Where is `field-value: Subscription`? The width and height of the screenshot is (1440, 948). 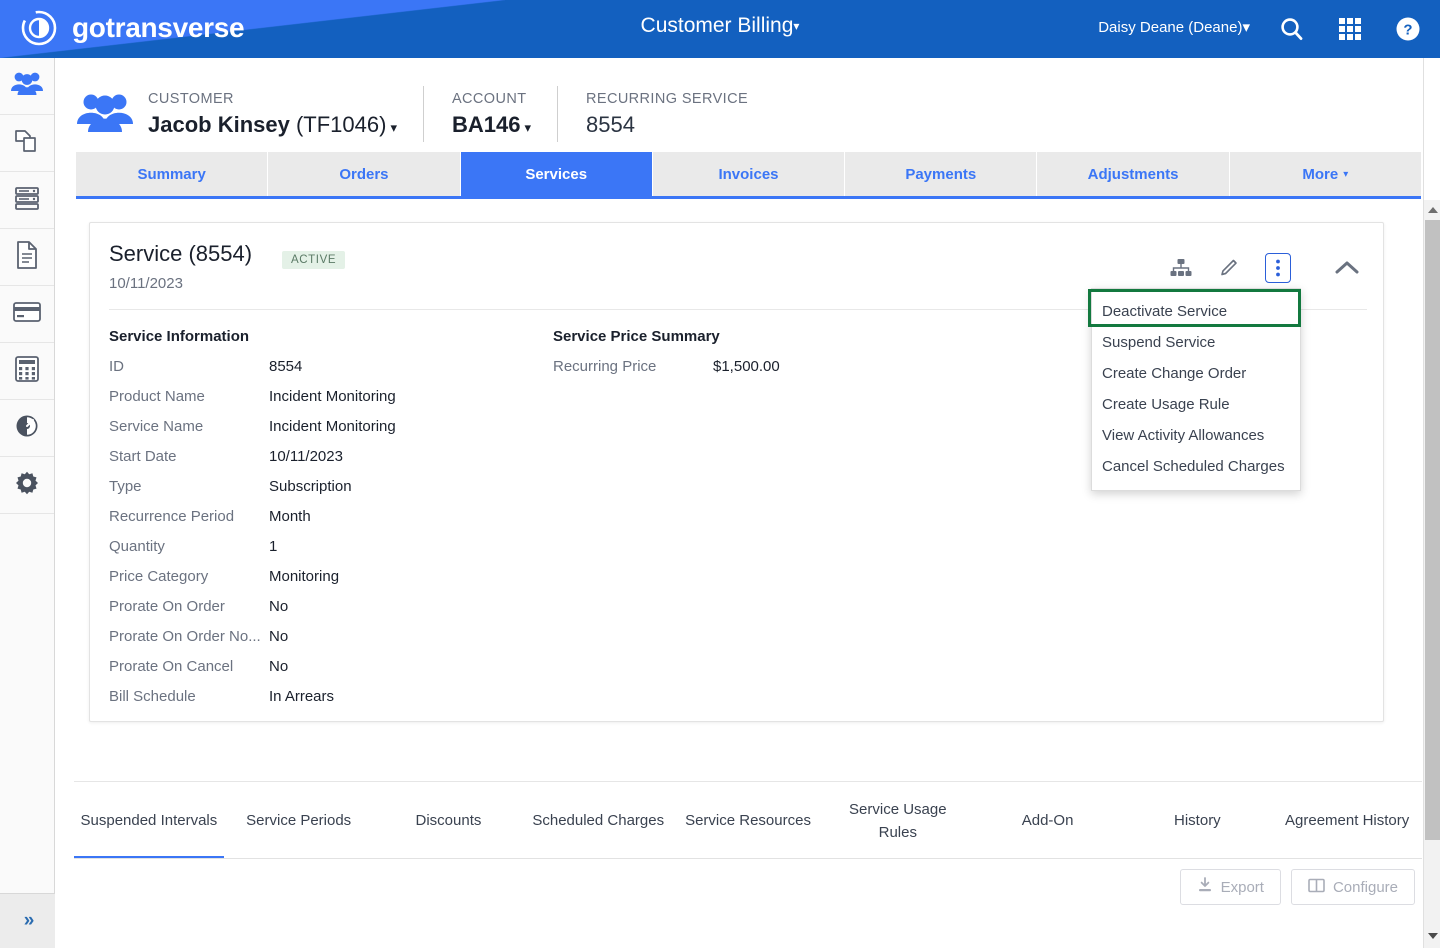
field-value: Subscription is located at coordinates (310, 486).